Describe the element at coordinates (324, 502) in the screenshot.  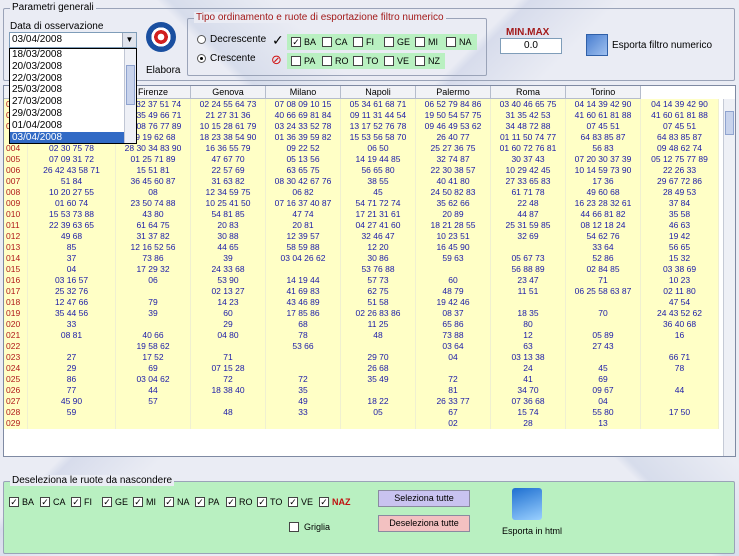
I see `hide-checkbox-naz: ✓` at that location.